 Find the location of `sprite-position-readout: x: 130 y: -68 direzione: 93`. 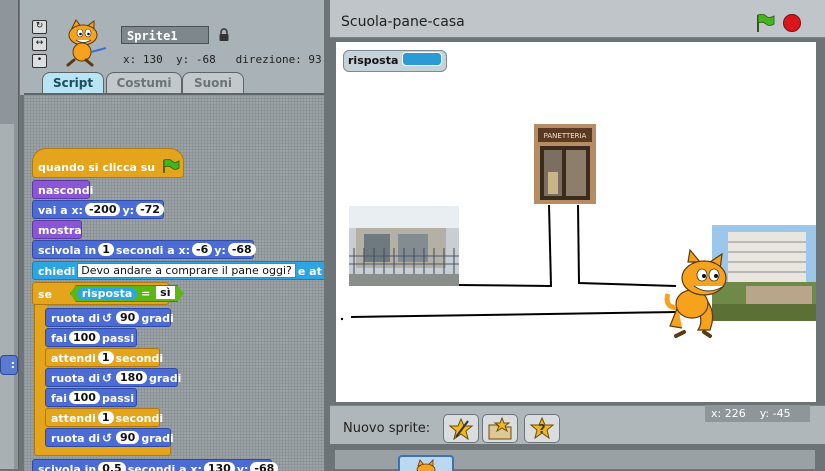

sprite-position-readout: x: 130 y: -68 direzione: 93 is located at coordinates (222, 59).